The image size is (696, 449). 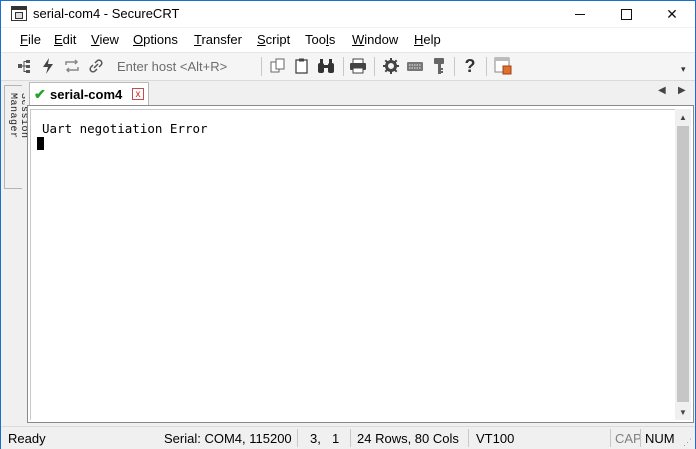 What do you see at coordinates (273, 39) in the screenshot?
I see `menu-script: Script` at bounding box center [273, 39].